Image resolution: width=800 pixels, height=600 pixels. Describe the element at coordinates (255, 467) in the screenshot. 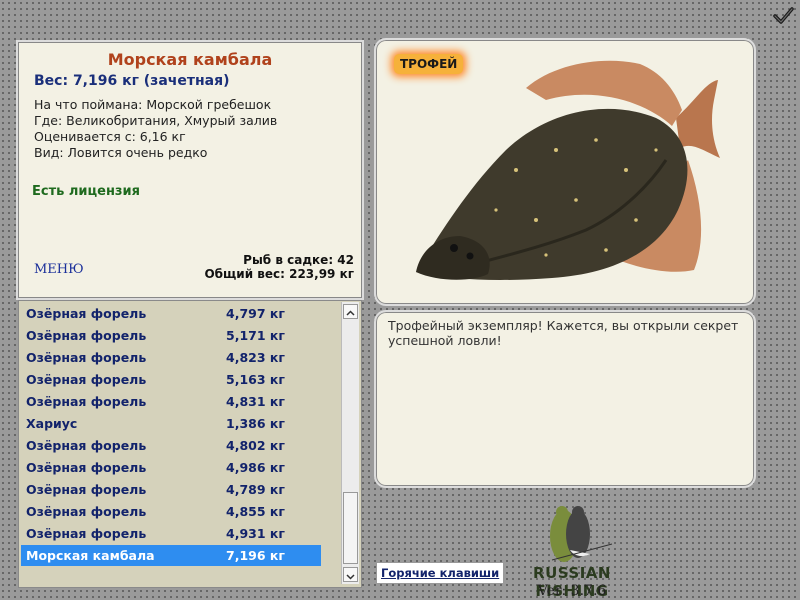

I see `fish-weight-value: 4,986 кг` at that location.